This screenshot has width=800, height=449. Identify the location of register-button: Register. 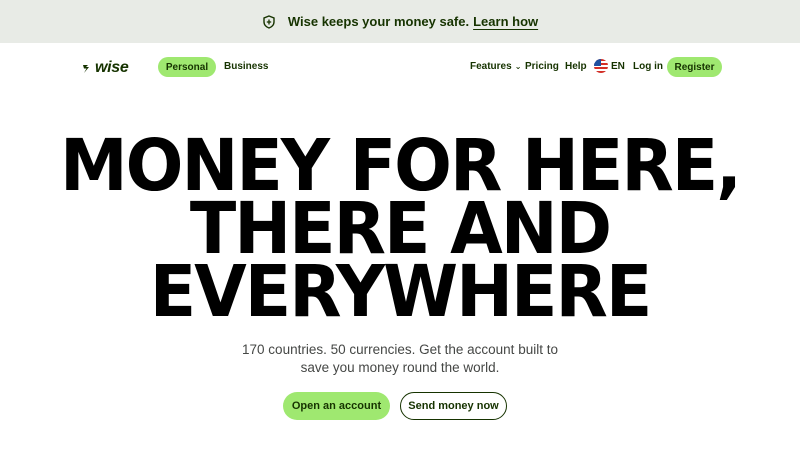
(694, 67).